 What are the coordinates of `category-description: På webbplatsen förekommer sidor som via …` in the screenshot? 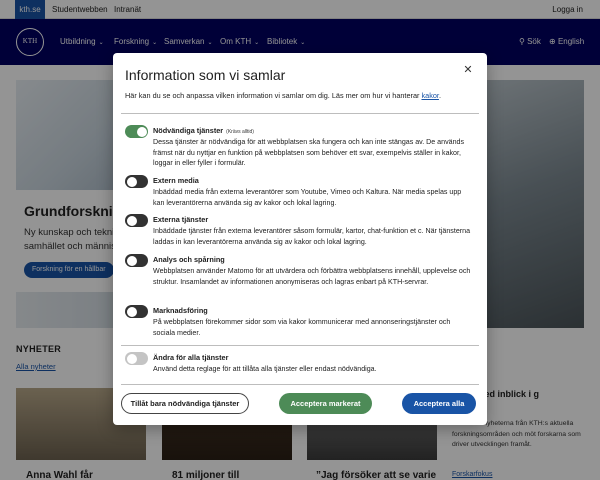 It's located at (302, 327).